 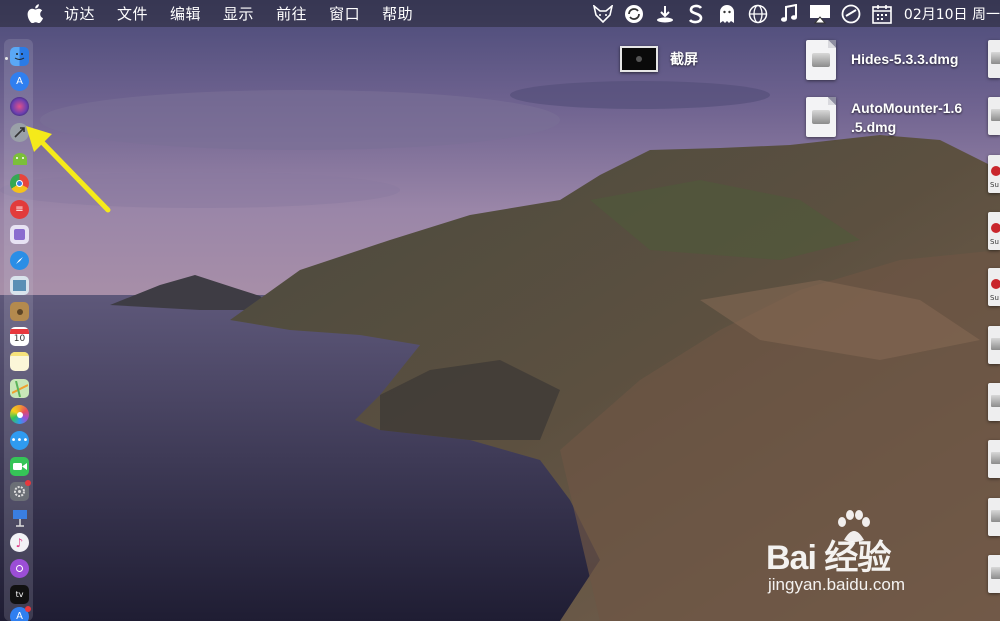 I want to click on photos-icon, so click(x=19, y=414).